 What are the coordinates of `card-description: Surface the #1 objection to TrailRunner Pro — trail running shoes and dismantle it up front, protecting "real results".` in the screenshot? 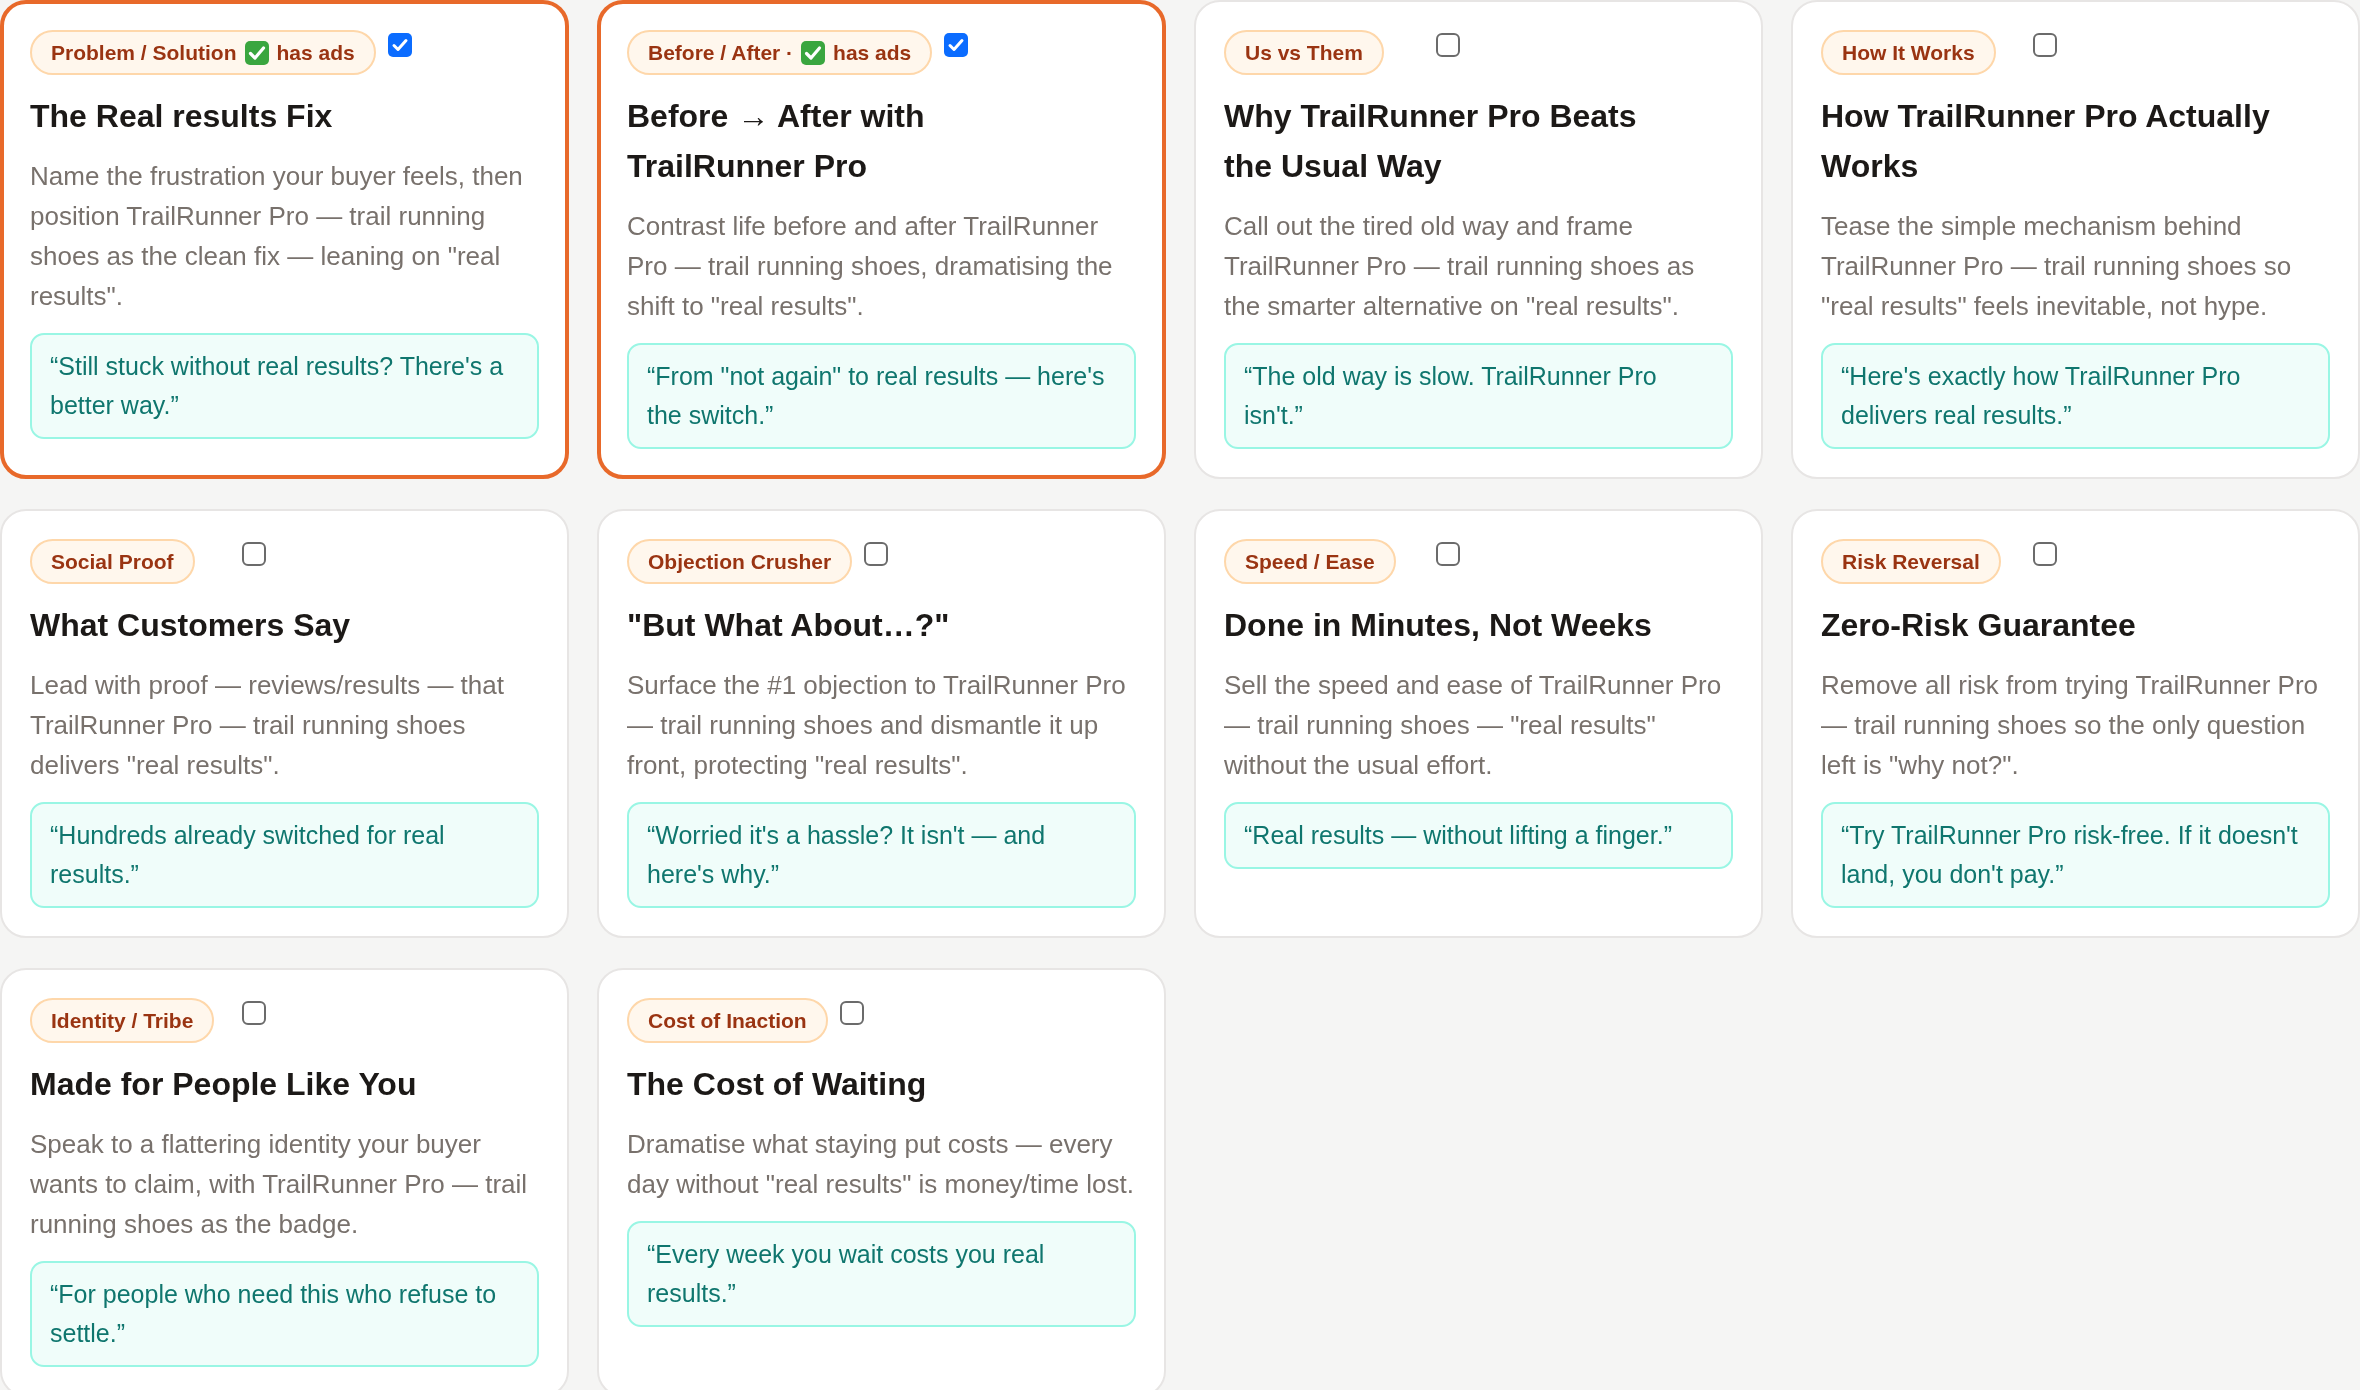 It's located at (877, 725).